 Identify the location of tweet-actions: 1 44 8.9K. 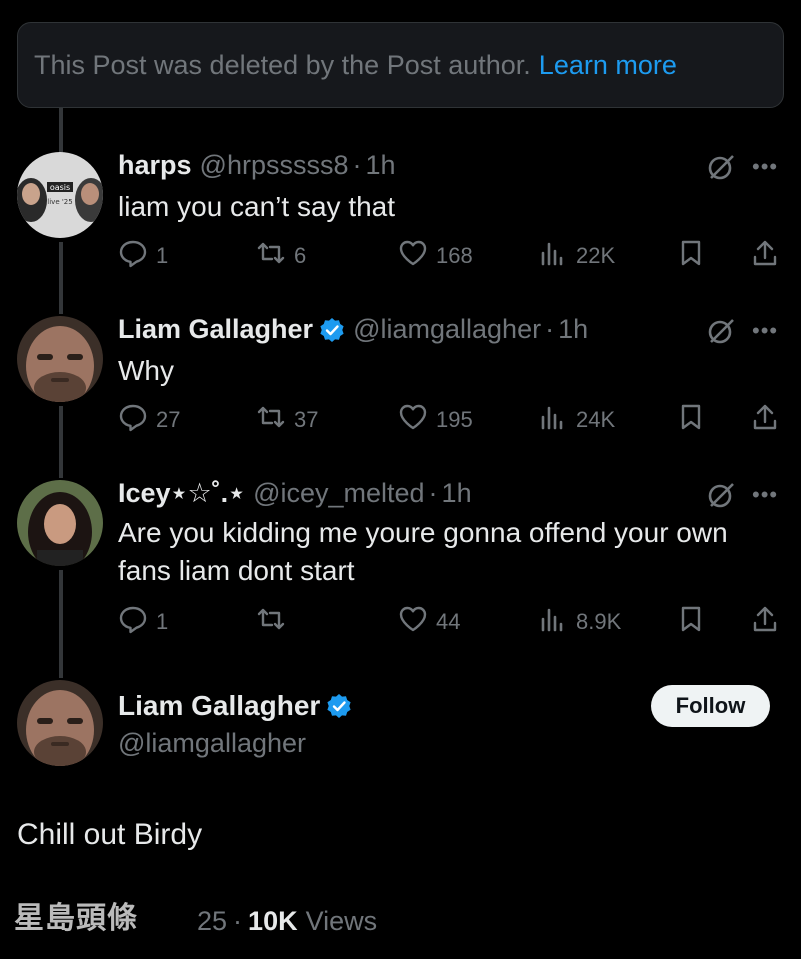
(400, 620).